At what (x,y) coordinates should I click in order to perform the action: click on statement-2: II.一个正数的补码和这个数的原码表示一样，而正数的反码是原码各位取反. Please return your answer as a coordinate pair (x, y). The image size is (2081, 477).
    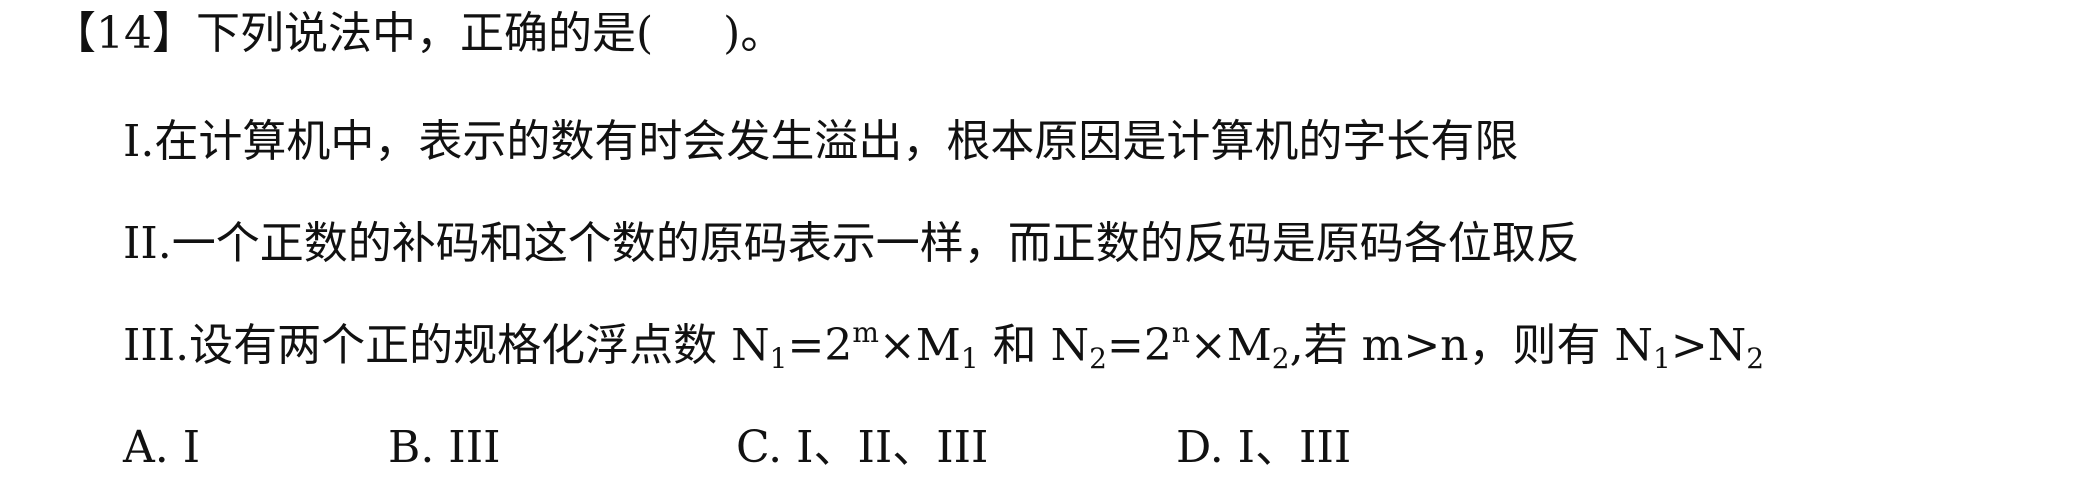
    Looking at the image, I should click on (851, 243).